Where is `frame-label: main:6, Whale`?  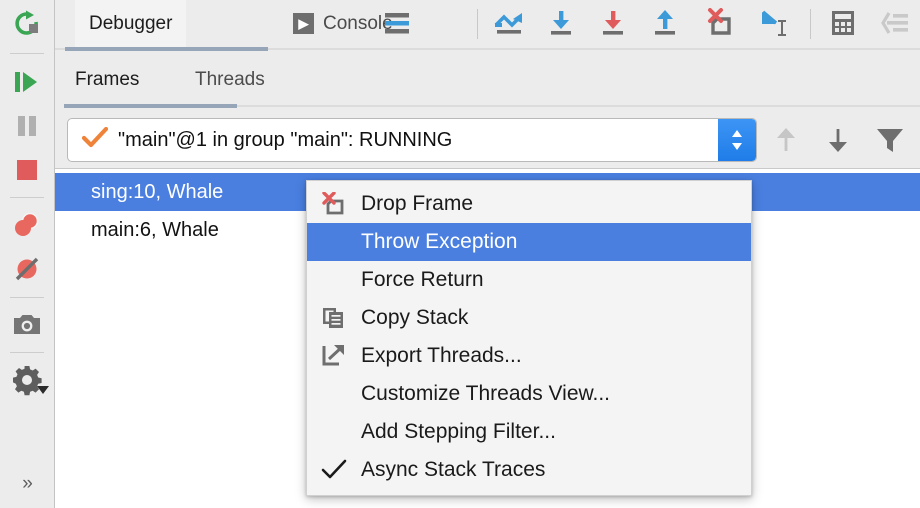
frame-label: main:6, Whale is located at coordinates (155, 229).